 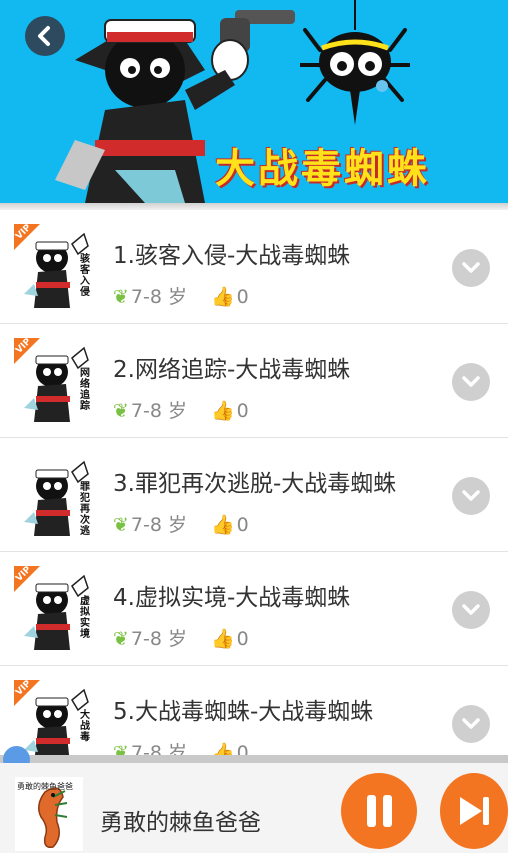 I want to click on banner-divider, so click(x=254, y=206).